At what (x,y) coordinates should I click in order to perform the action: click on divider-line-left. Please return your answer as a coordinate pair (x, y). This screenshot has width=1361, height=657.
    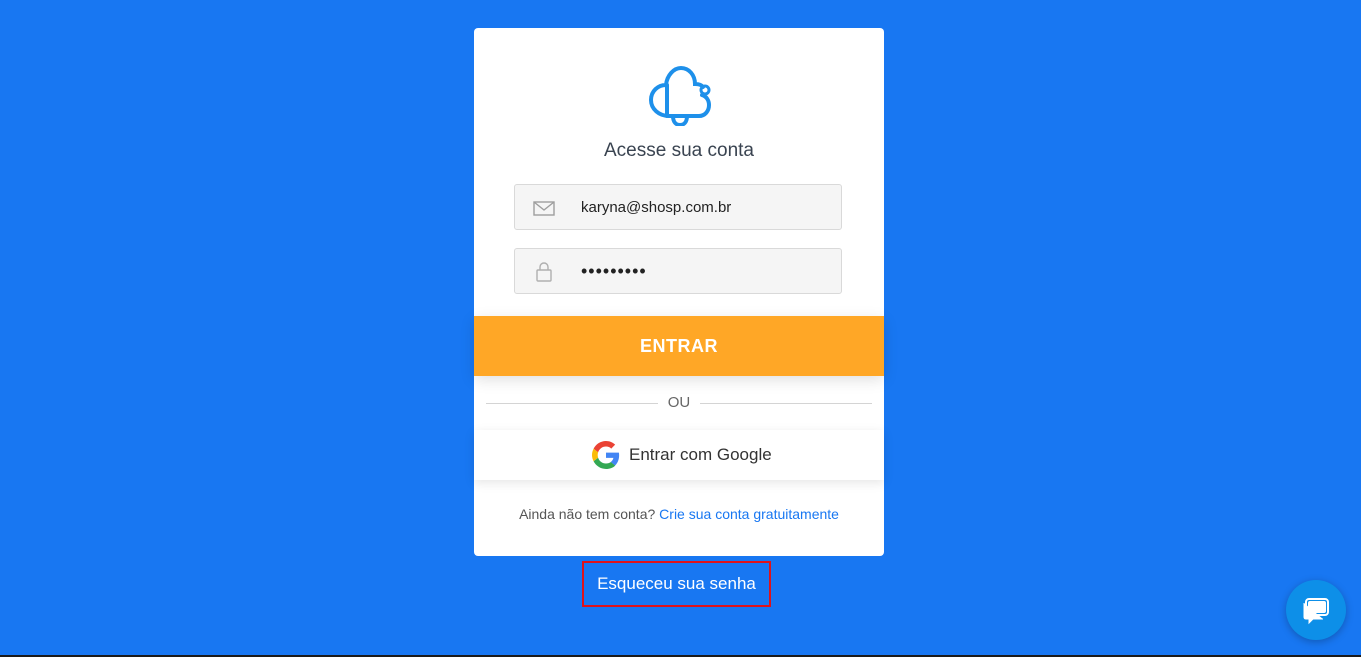
    Looking at the image, I should click on (572, 403).